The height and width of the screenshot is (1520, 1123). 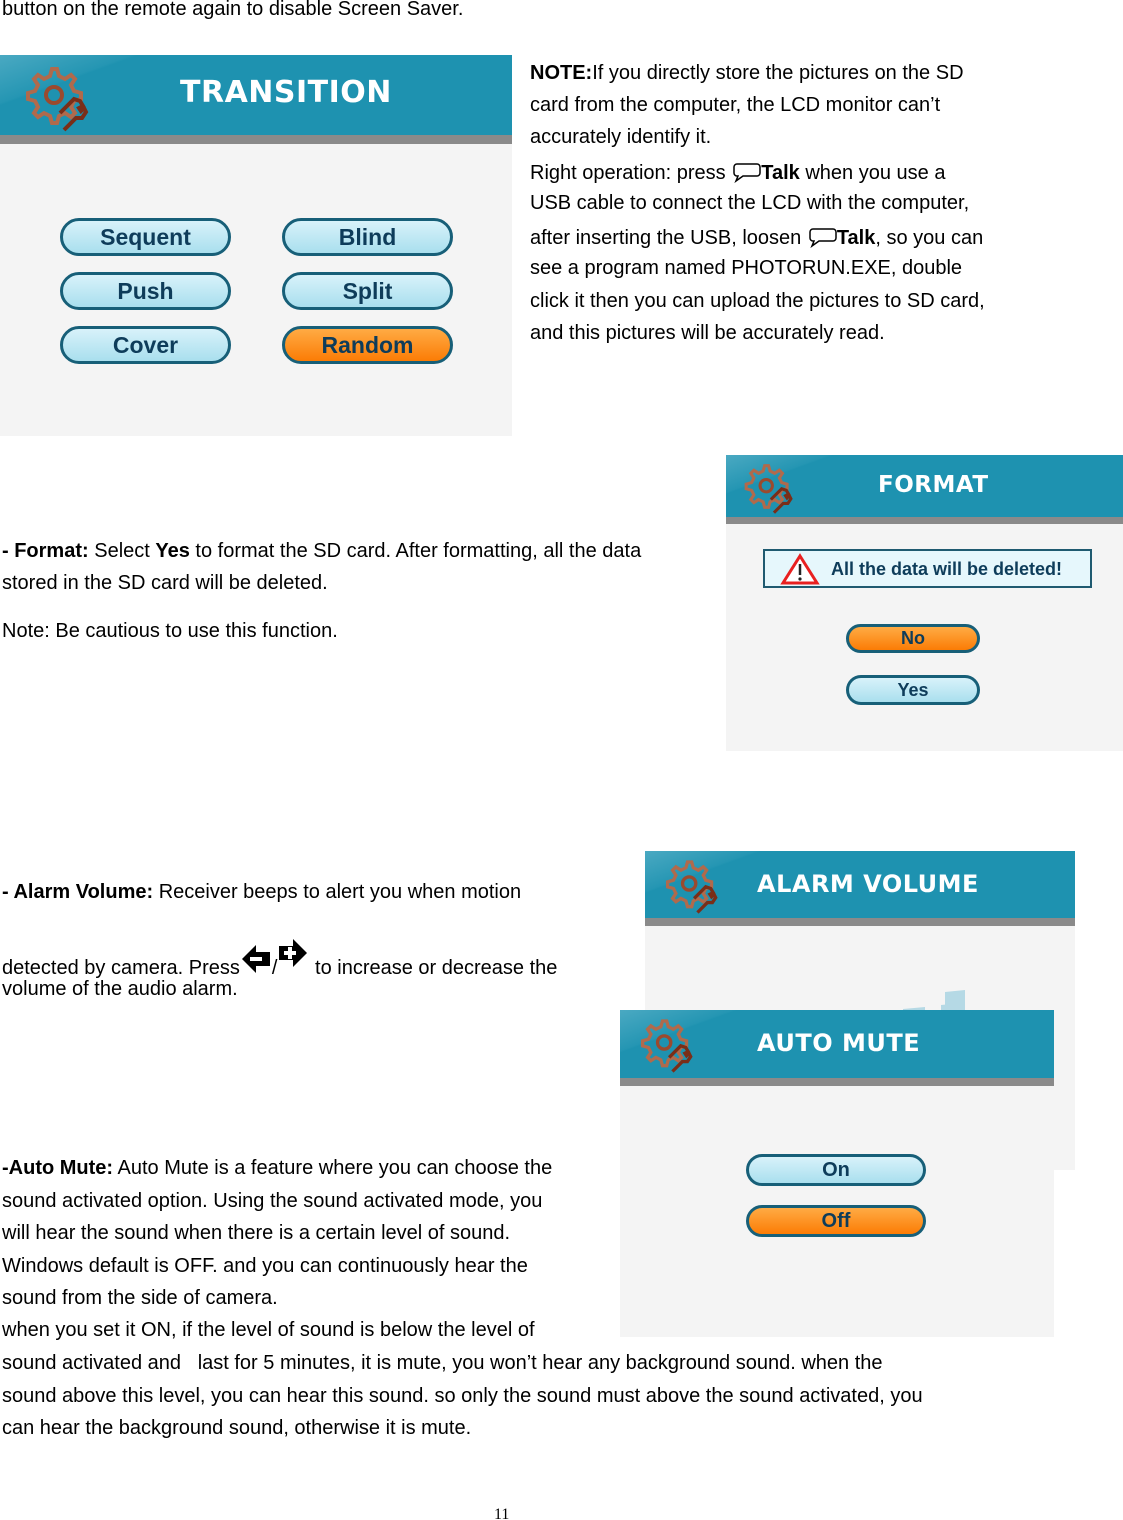 What do you see at coordinates (839, 1043) in the screenshot?
I see `panel-title: AUTO MUTE` at bounding box center [839, 1043].